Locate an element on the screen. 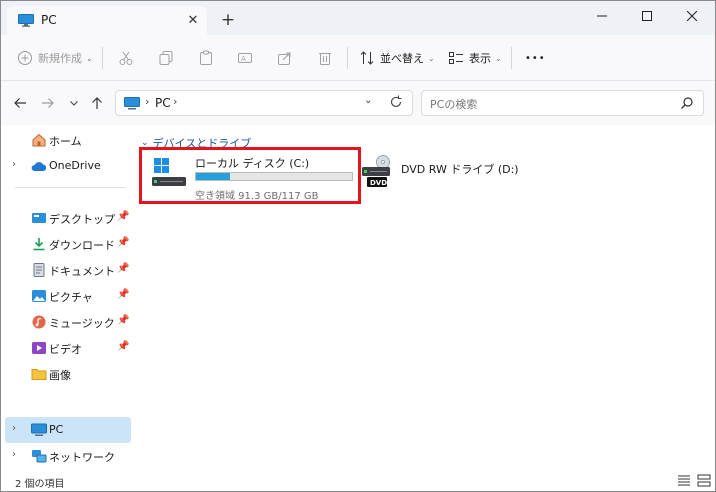 Image resolution: width=716 pixels, height=492 pixels. sidebar-item-network: › ネットワーク is located at coordinates (68, 456).